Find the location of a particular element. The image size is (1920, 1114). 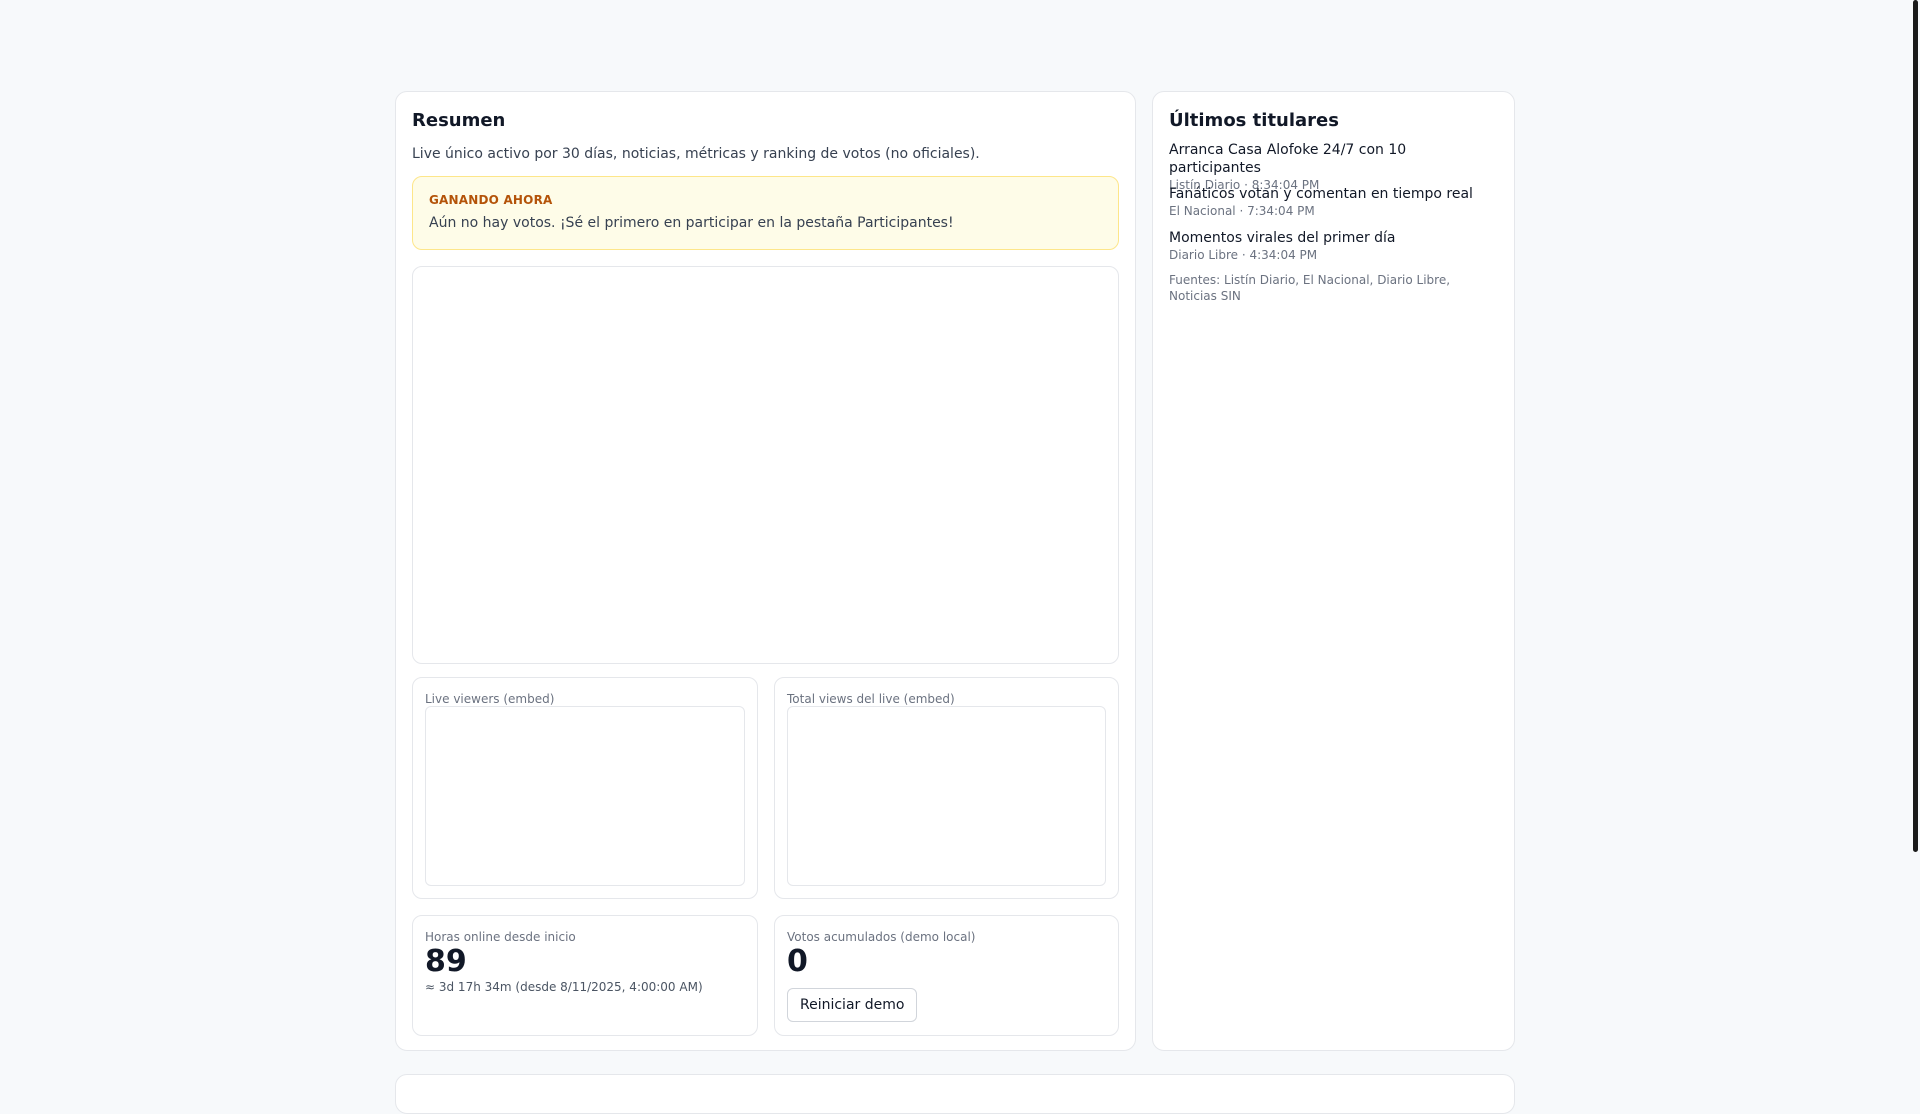

total-views-label: Total views del live (embed) is located at coordinates (871, 699).